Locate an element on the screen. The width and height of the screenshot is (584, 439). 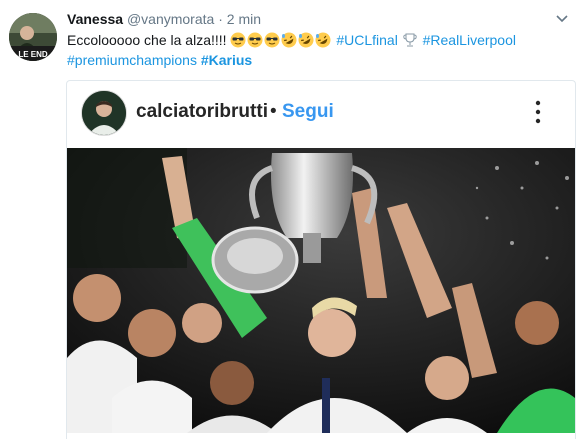
instagram-username: calciatoribrutti is located at coordinates (202, 112).